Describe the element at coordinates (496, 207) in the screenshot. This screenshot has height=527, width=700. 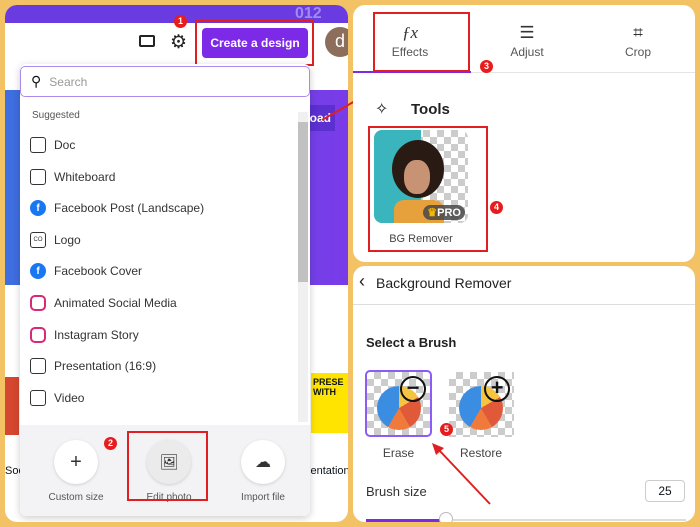
I see `annotation-badge-4: 4` at that location.